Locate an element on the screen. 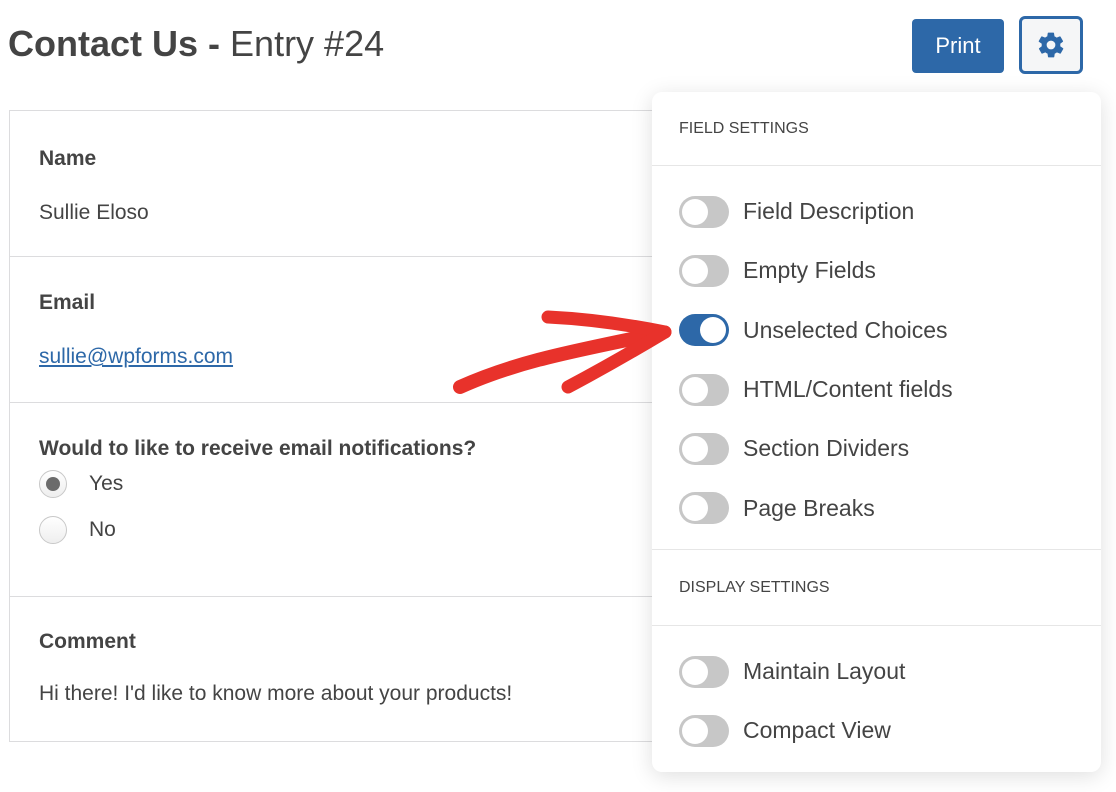 Image resolution: width=1116 pixels, height=792 pixels. choice-no: No is located at coordinates (373, 530).